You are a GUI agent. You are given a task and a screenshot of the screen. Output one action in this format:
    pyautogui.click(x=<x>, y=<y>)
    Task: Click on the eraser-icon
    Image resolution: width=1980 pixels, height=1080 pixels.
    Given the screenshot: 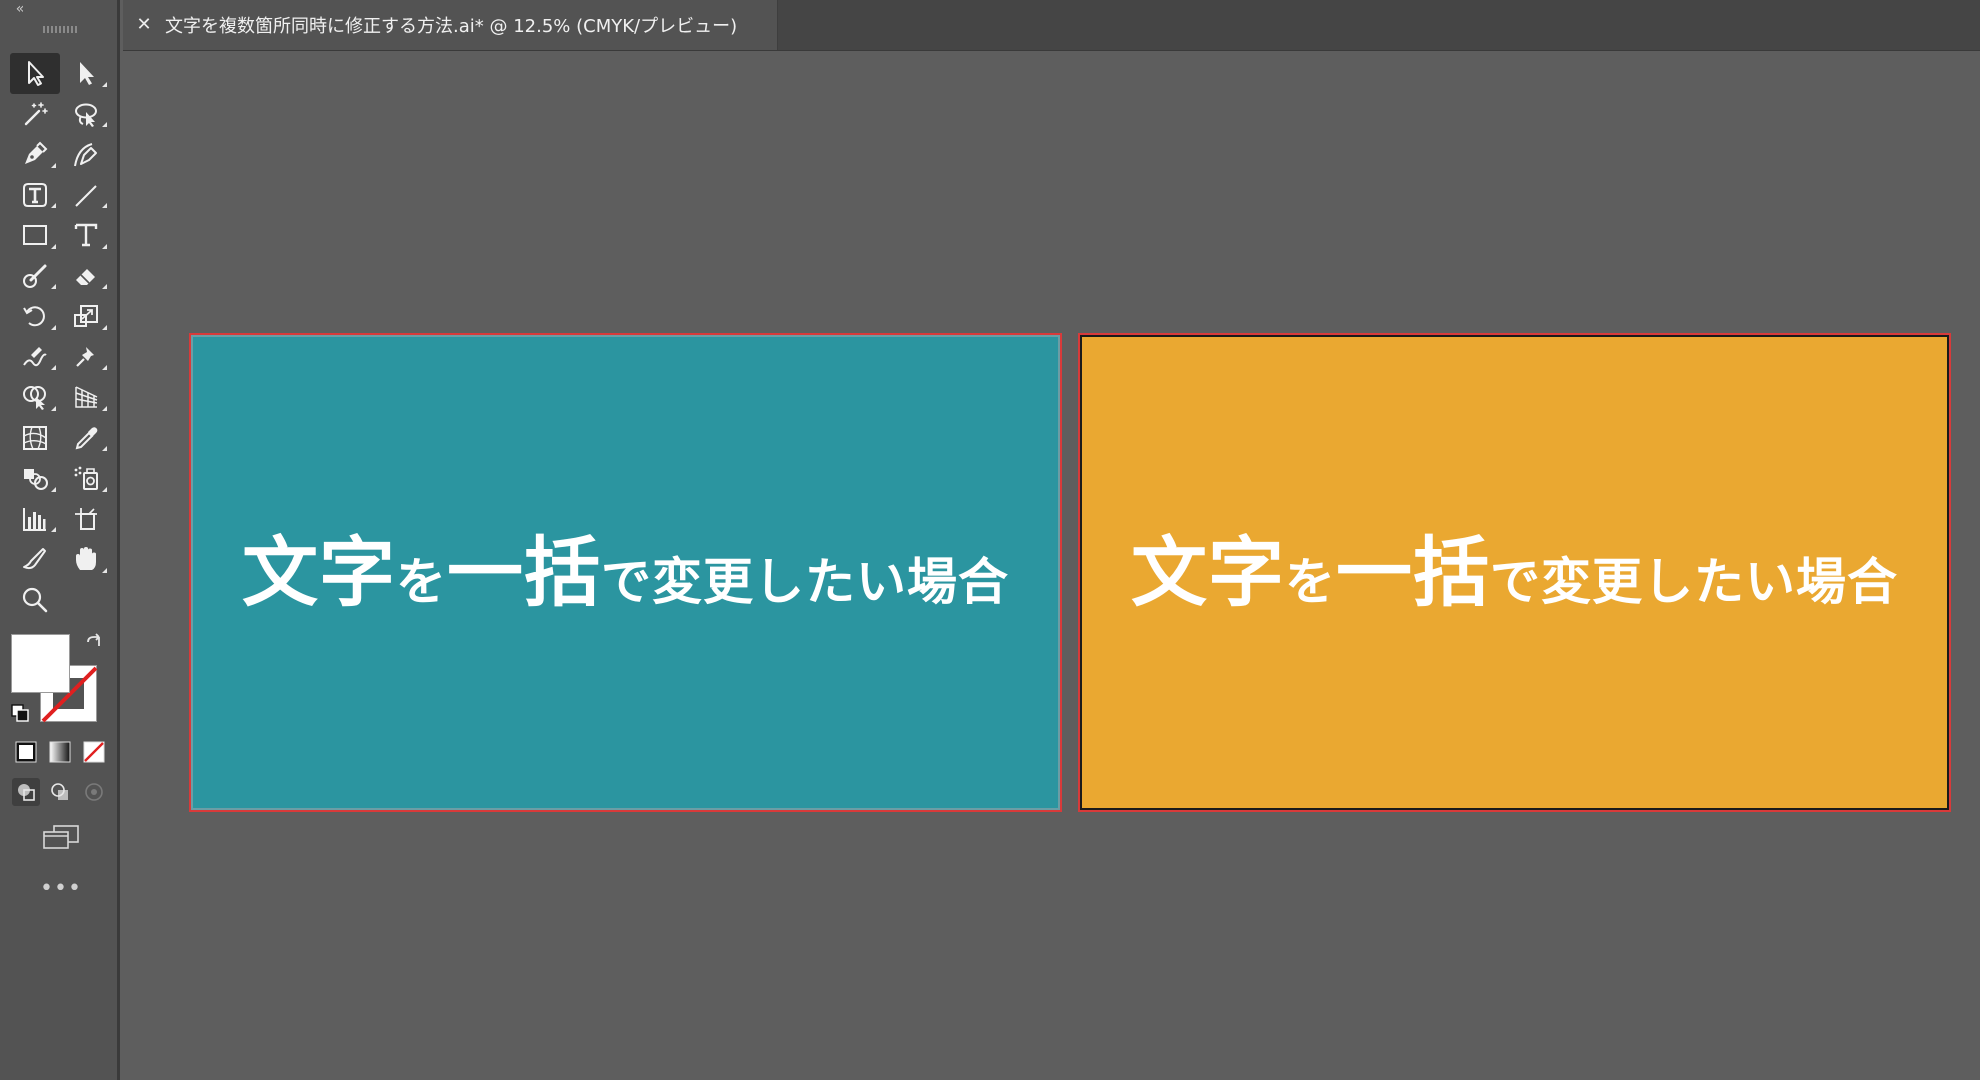 What is the action you would take?
    pyautogui.click(x=85, y=276)
    